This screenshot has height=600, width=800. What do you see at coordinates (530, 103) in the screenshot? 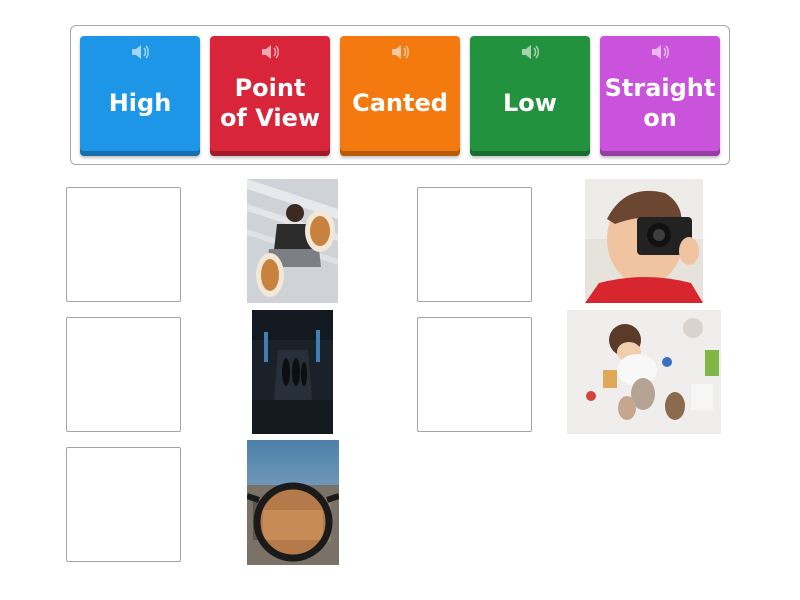
I see `tile-label: Low` at bounding box center [530, 103].